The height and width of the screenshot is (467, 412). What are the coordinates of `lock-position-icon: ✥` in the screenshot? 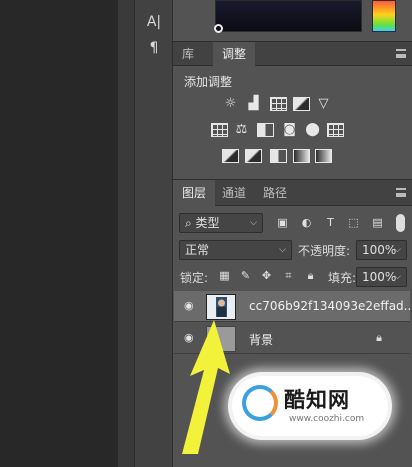 It's located at (266, 276).